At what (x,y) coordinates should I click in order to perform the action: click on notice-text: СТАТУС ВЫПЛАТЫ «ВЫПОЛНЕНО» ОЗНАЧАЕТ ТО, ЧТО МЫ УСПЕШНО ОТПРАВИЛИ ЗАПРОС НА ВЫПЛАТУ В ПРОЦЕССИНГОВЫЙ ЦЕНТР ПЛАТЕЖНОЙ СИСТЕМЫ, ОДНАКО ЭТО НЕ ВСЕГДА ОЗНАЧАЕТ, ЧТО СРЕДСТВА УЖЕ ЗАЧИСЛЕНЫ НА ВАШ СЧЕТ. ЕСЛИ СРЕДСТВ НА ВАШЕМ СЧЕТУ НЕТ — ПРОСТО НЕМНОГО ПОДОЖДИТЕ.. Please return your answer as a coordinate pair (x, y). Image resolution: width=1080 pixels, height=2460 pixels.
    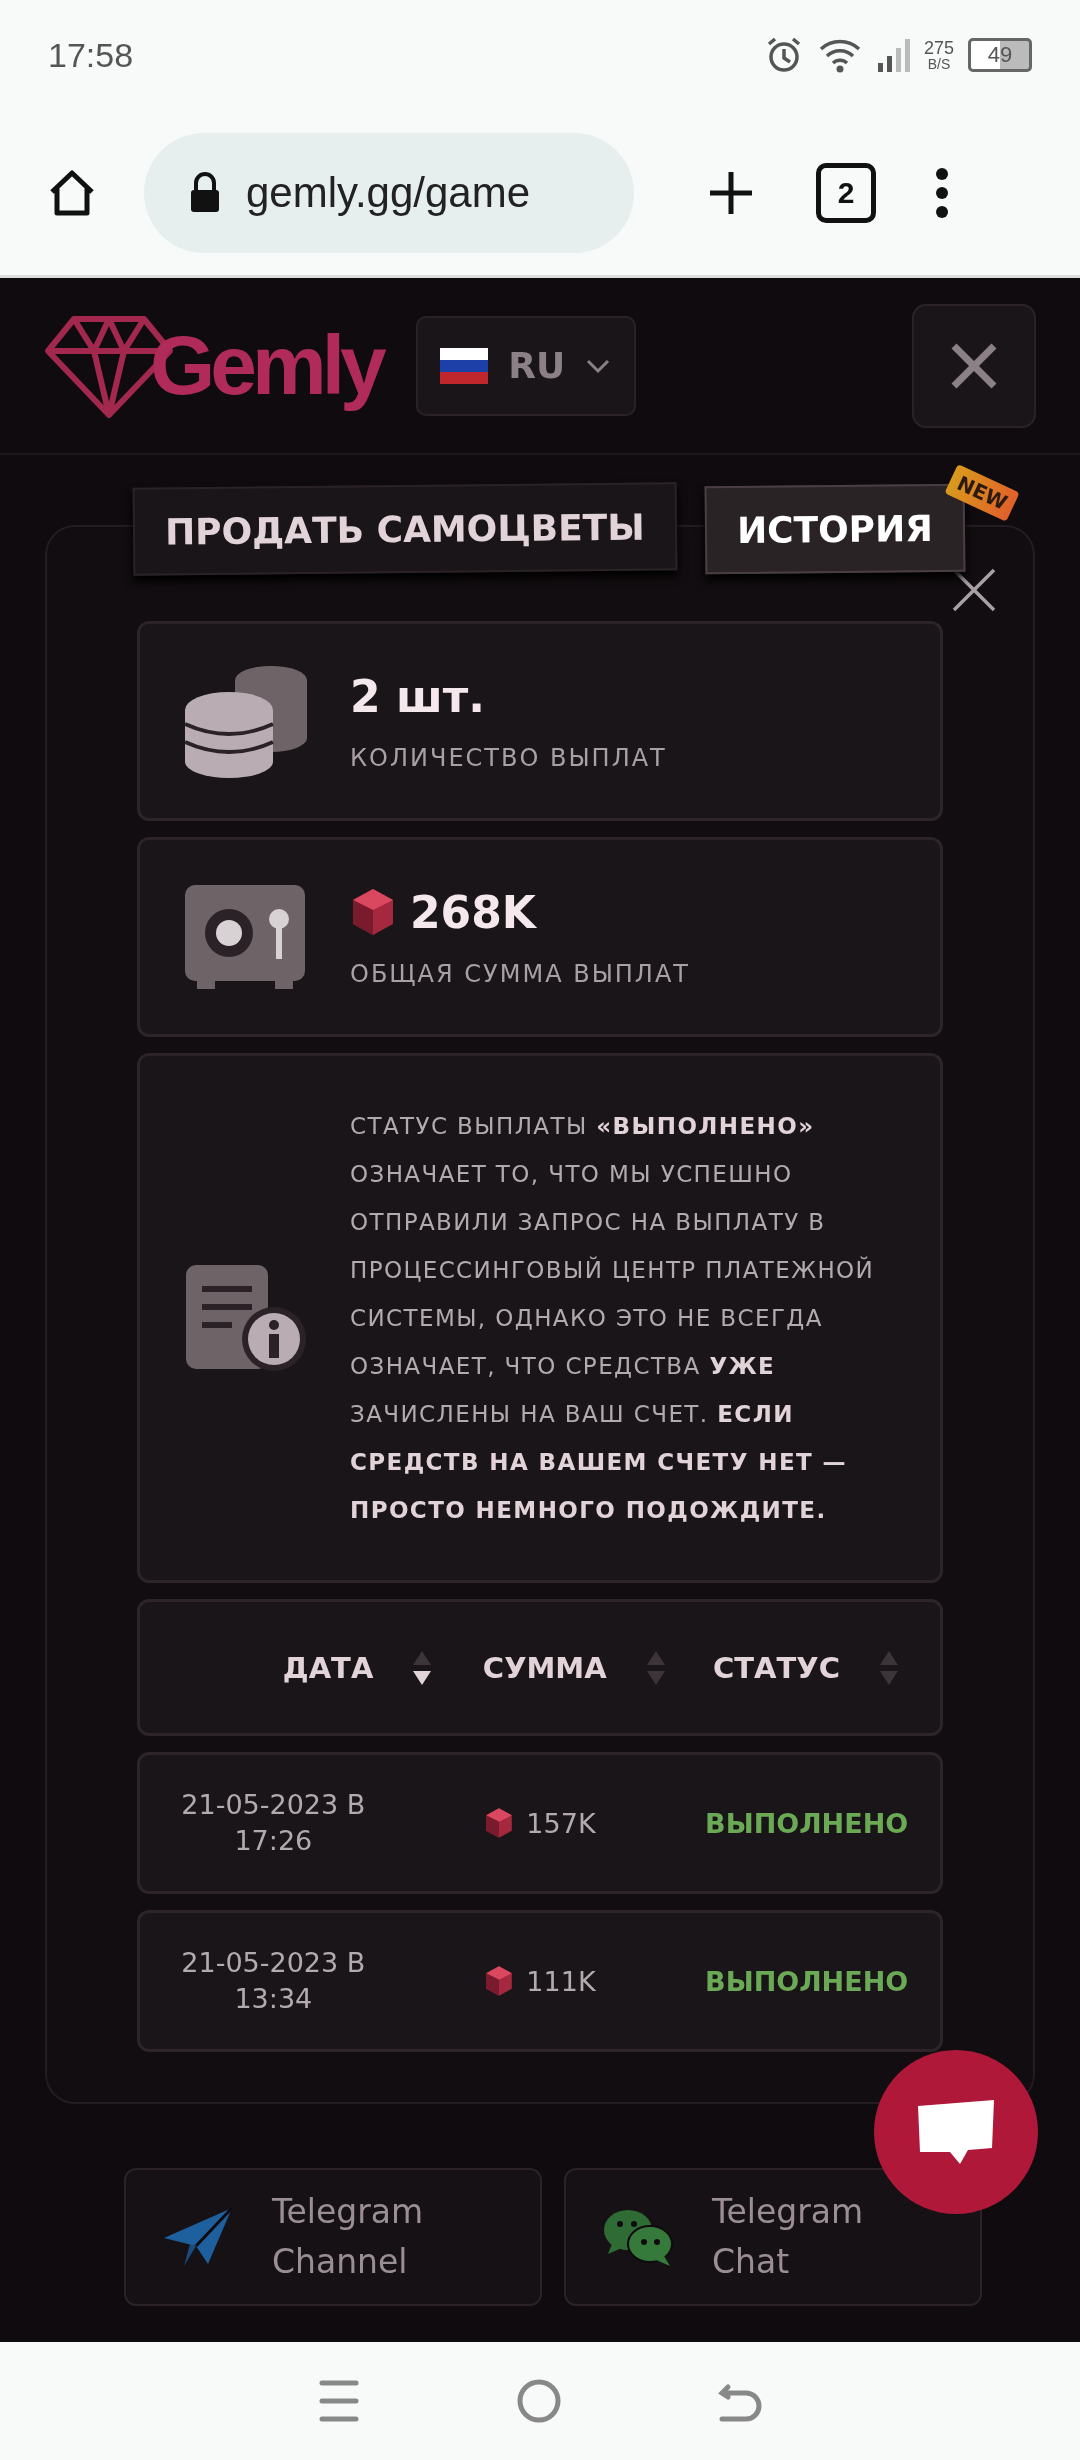
    Looking at the image, I should click on (613, 1318).